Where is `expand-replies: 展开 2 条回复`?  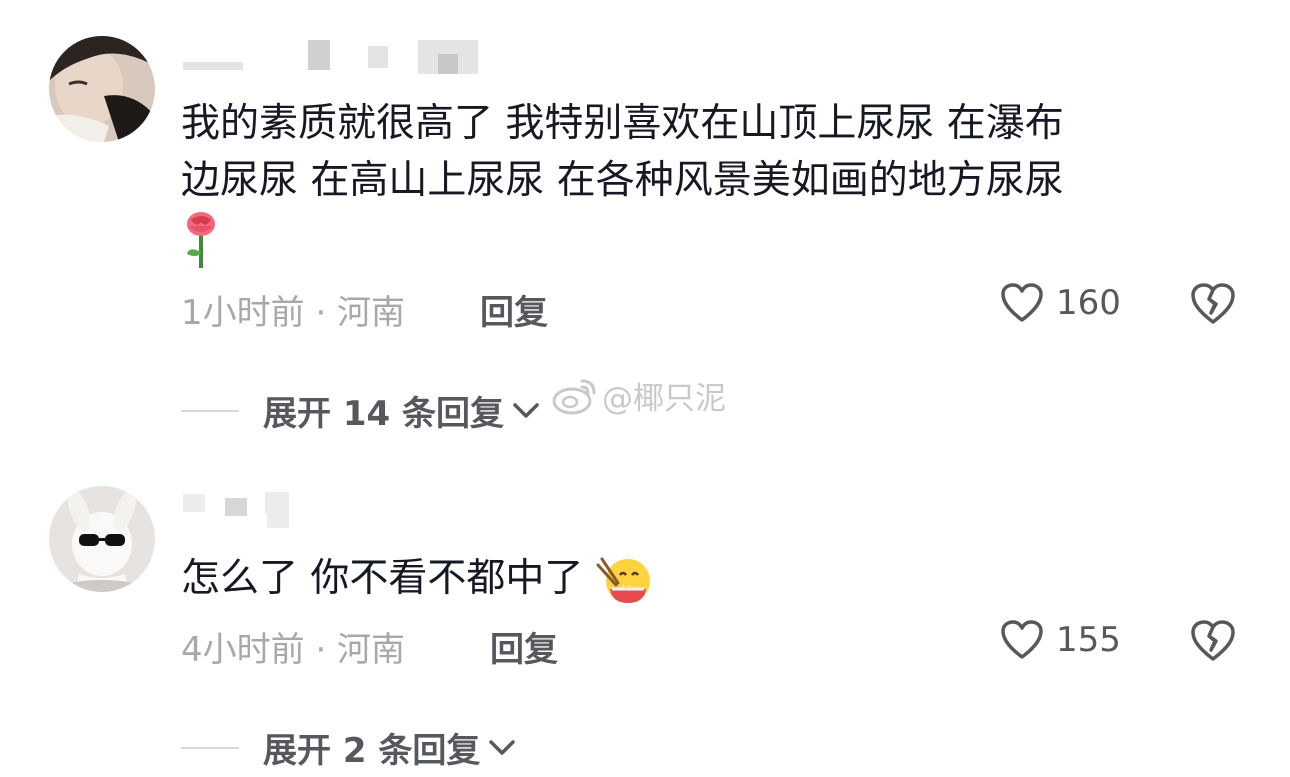 expand-replies: 展开 2 条回复 is located at coordinates (348, 747).